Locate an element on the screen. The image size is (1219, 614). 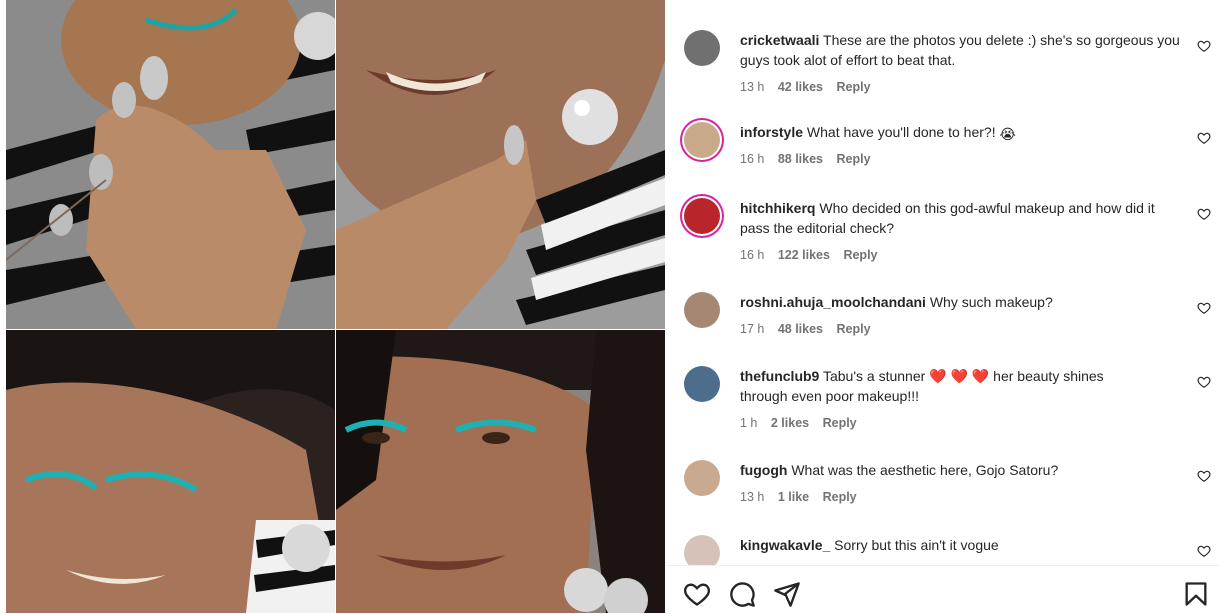
comment-meta: 13 h 42 likes Reply is located at coordinates (810, 87).